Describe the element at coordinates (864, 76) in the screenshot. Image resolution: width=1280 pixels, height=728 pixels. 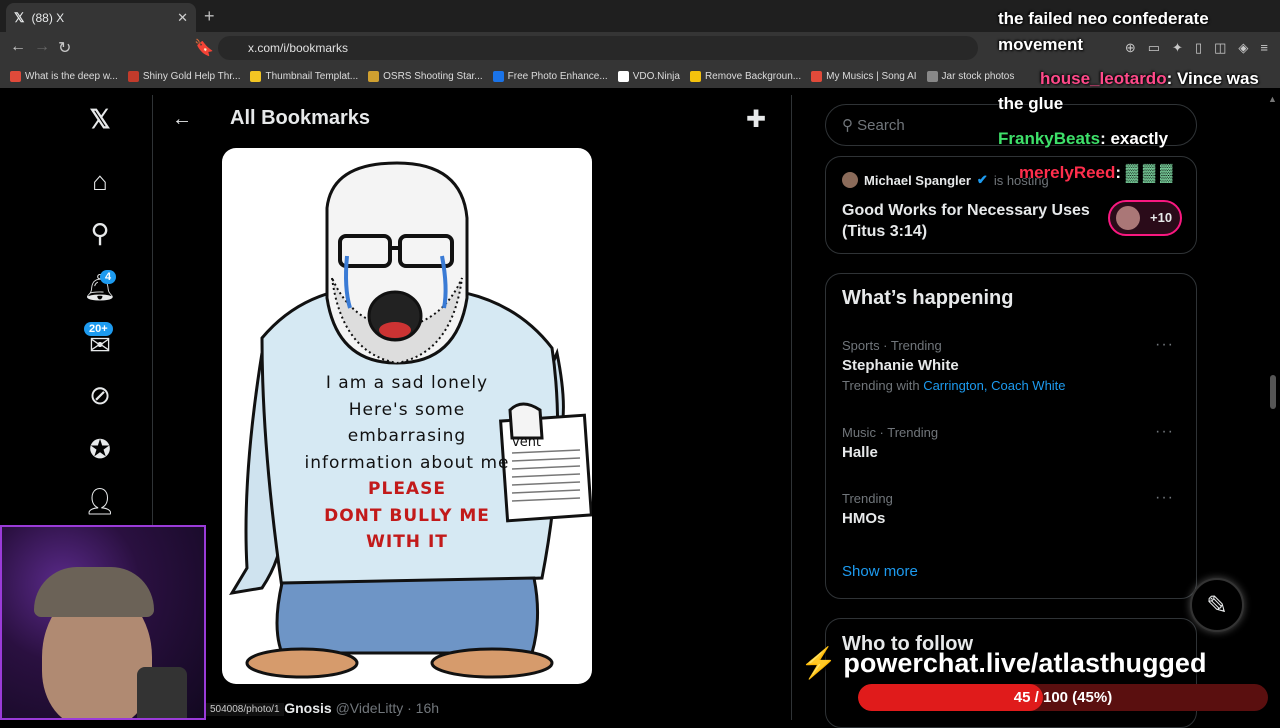
I see `bookmark-item: My Musics | Song AI` at that location.